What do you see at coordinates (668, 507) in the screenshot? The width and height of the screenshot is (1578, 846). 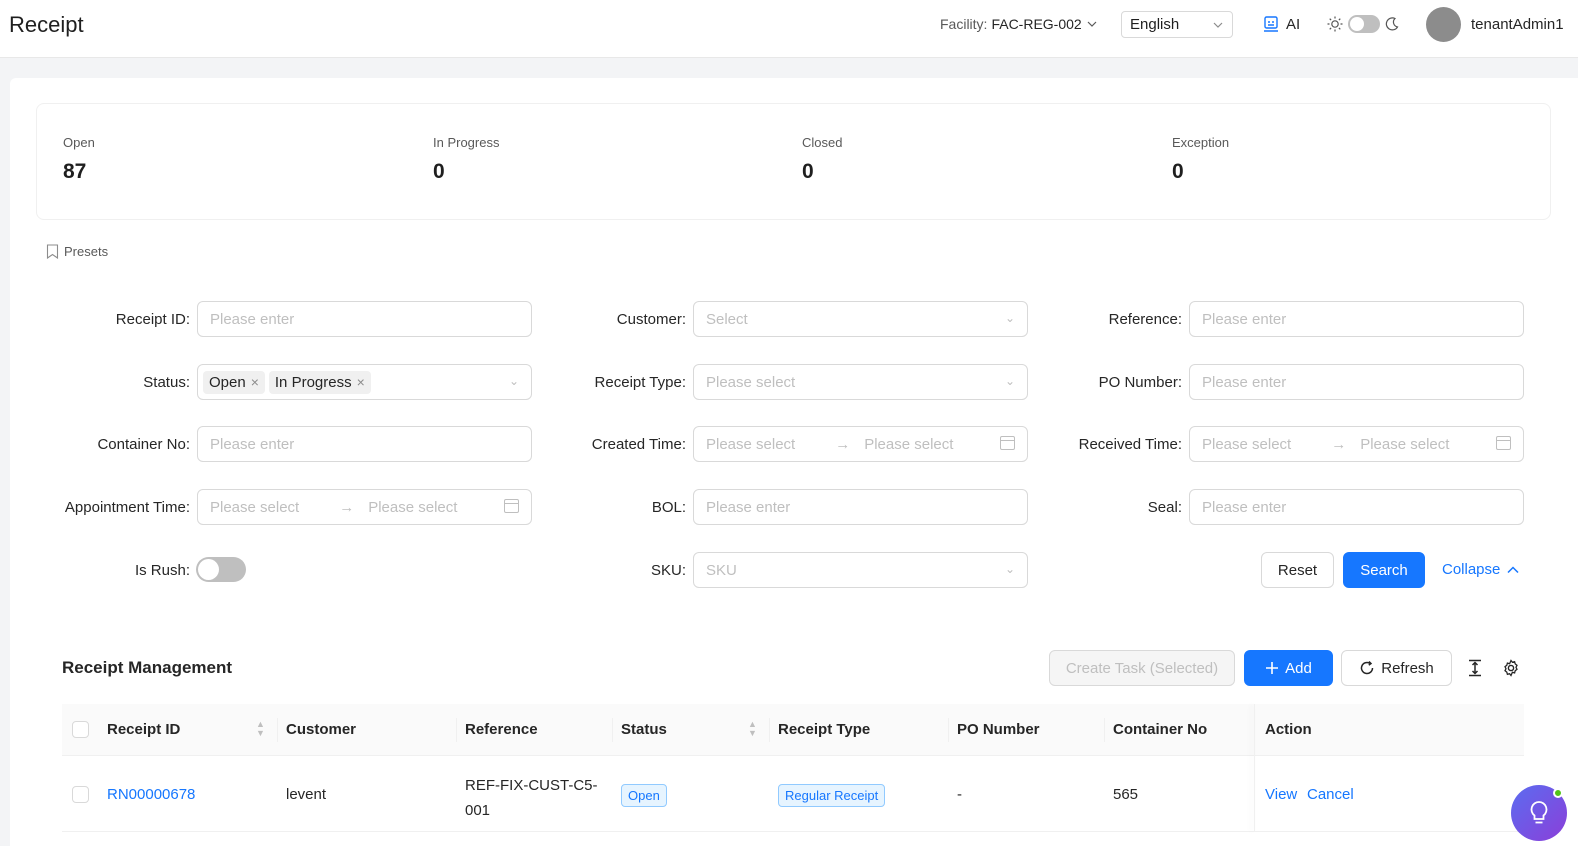 I see `bol-label: BOL:` at bounding box center [668, 507].